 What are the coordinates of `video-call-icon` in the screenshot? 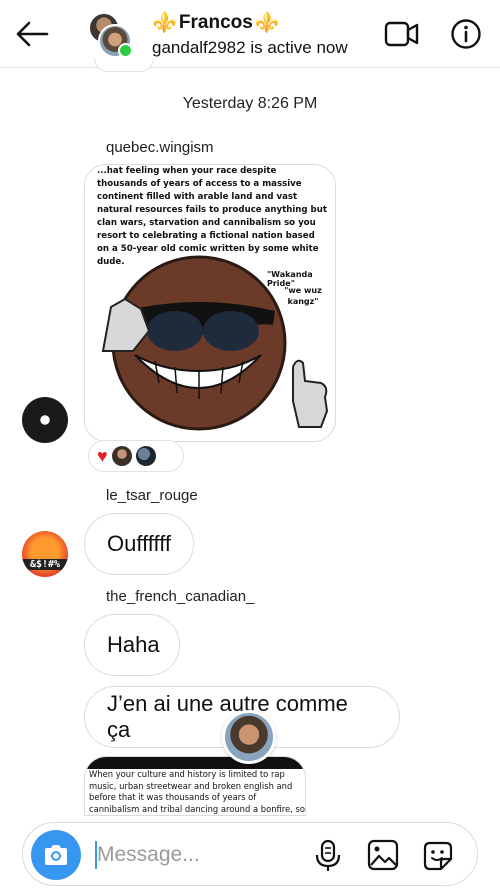 It's located at (402, 34).